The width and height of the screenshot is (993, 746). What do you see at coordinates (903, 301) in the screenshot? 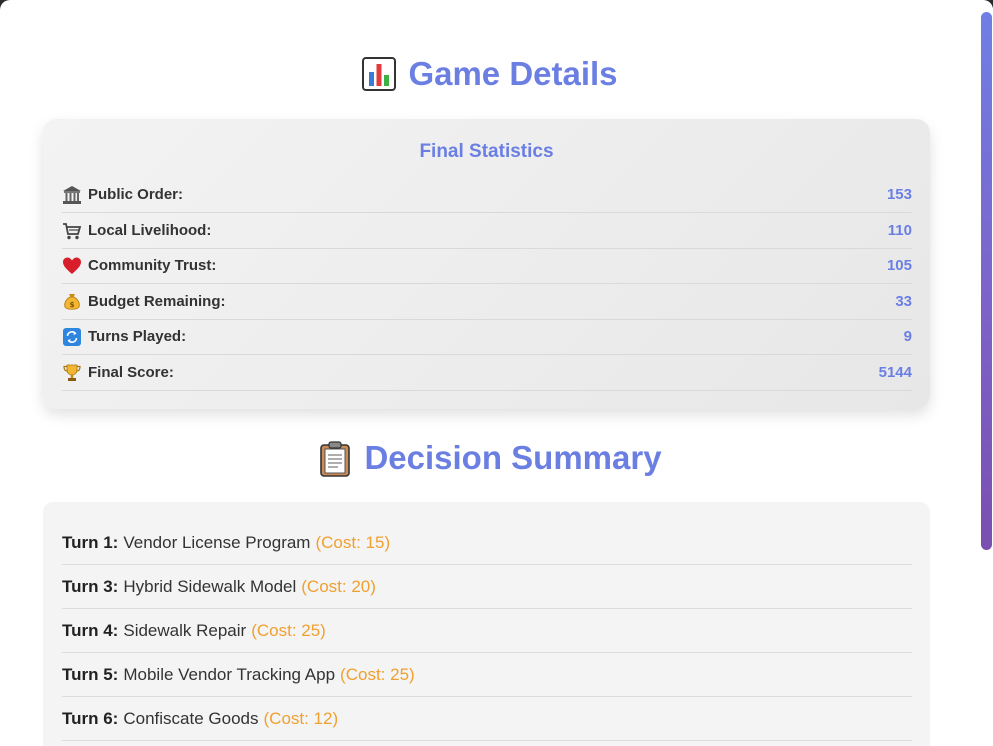
I see `stat-value: 33` at bounding box center [903, 301].